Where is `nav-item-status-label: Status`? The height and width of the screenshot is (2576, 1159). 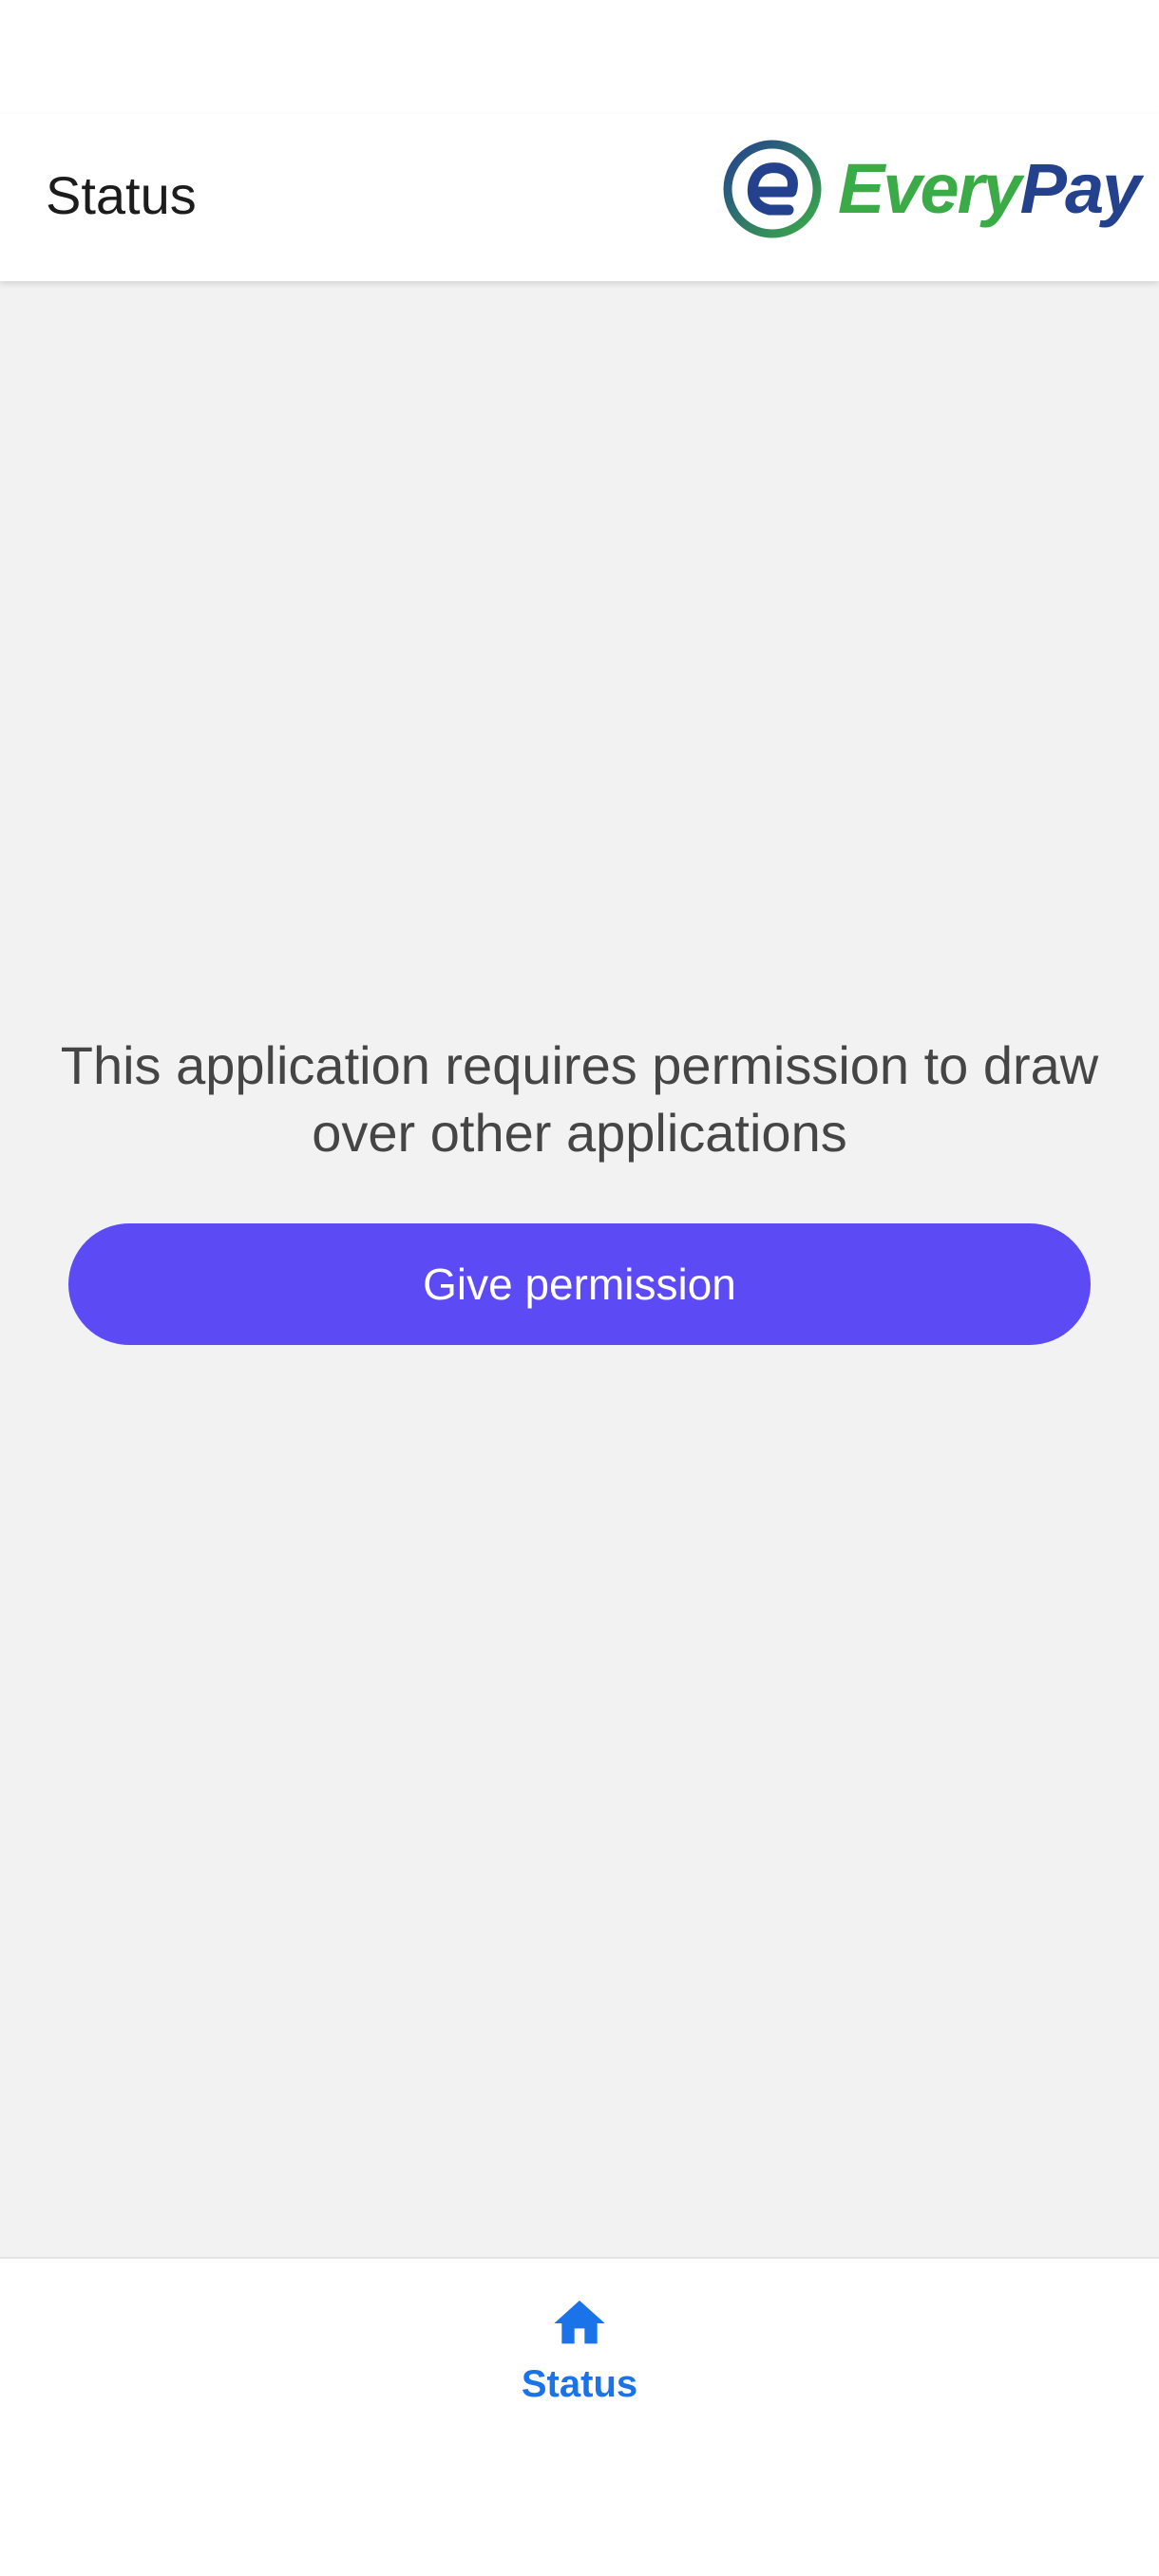
nav-item-status-label: Status is located at coordinates (579, 2384).